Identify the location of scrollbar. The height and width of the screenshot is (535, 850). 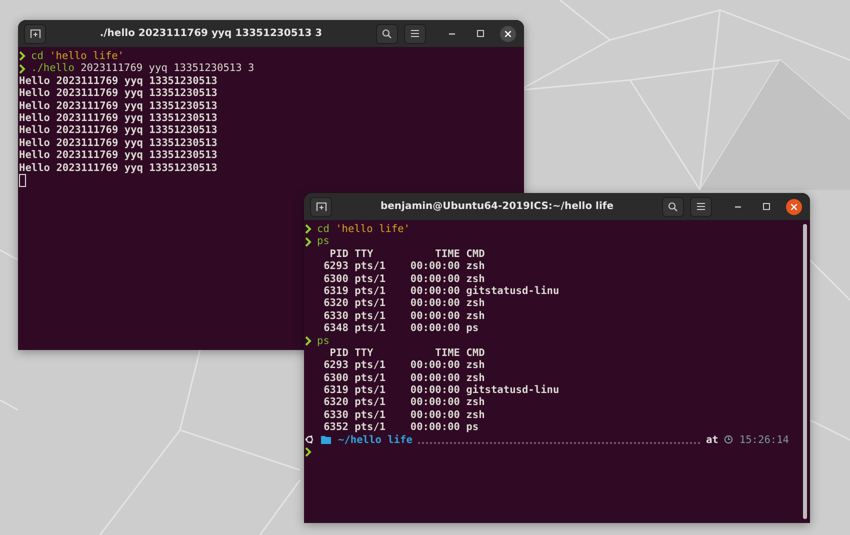
(805, 371).